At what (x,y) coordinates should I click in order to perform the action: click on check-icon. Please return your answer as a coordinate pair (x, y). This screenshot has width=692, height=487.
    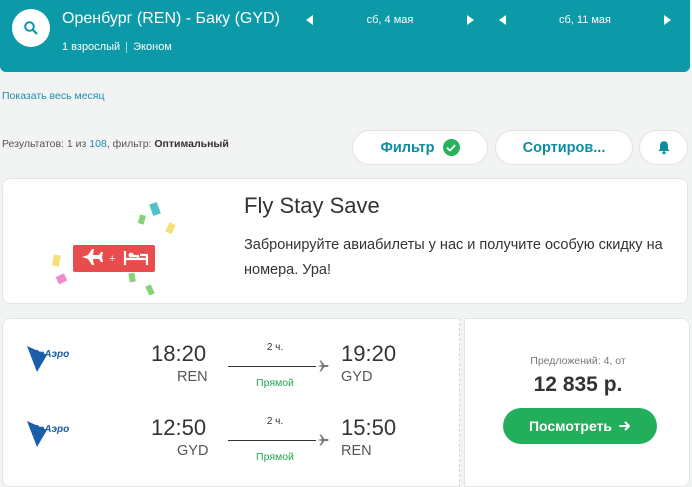
    Looking at the image, I should click on (451, 147).